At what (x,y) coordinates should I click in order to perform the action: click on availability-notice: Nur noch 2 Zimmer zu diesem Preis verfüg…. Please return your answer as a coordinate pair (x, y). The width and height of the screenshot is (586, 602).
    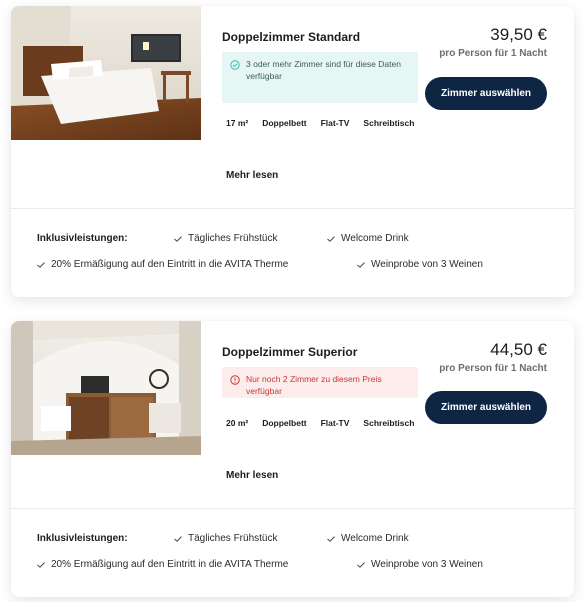
    Looking at the image, I should click on (320, 382).